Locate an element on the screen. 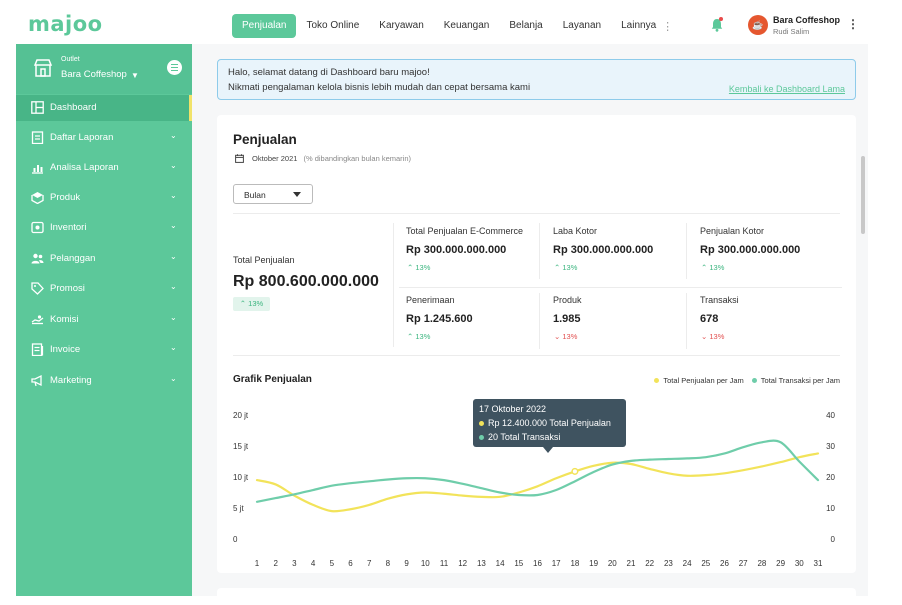 Image resolution: width=902 pixels, height=605 pixels. x-tick-label: 31 is located at coordinates (818, 563).